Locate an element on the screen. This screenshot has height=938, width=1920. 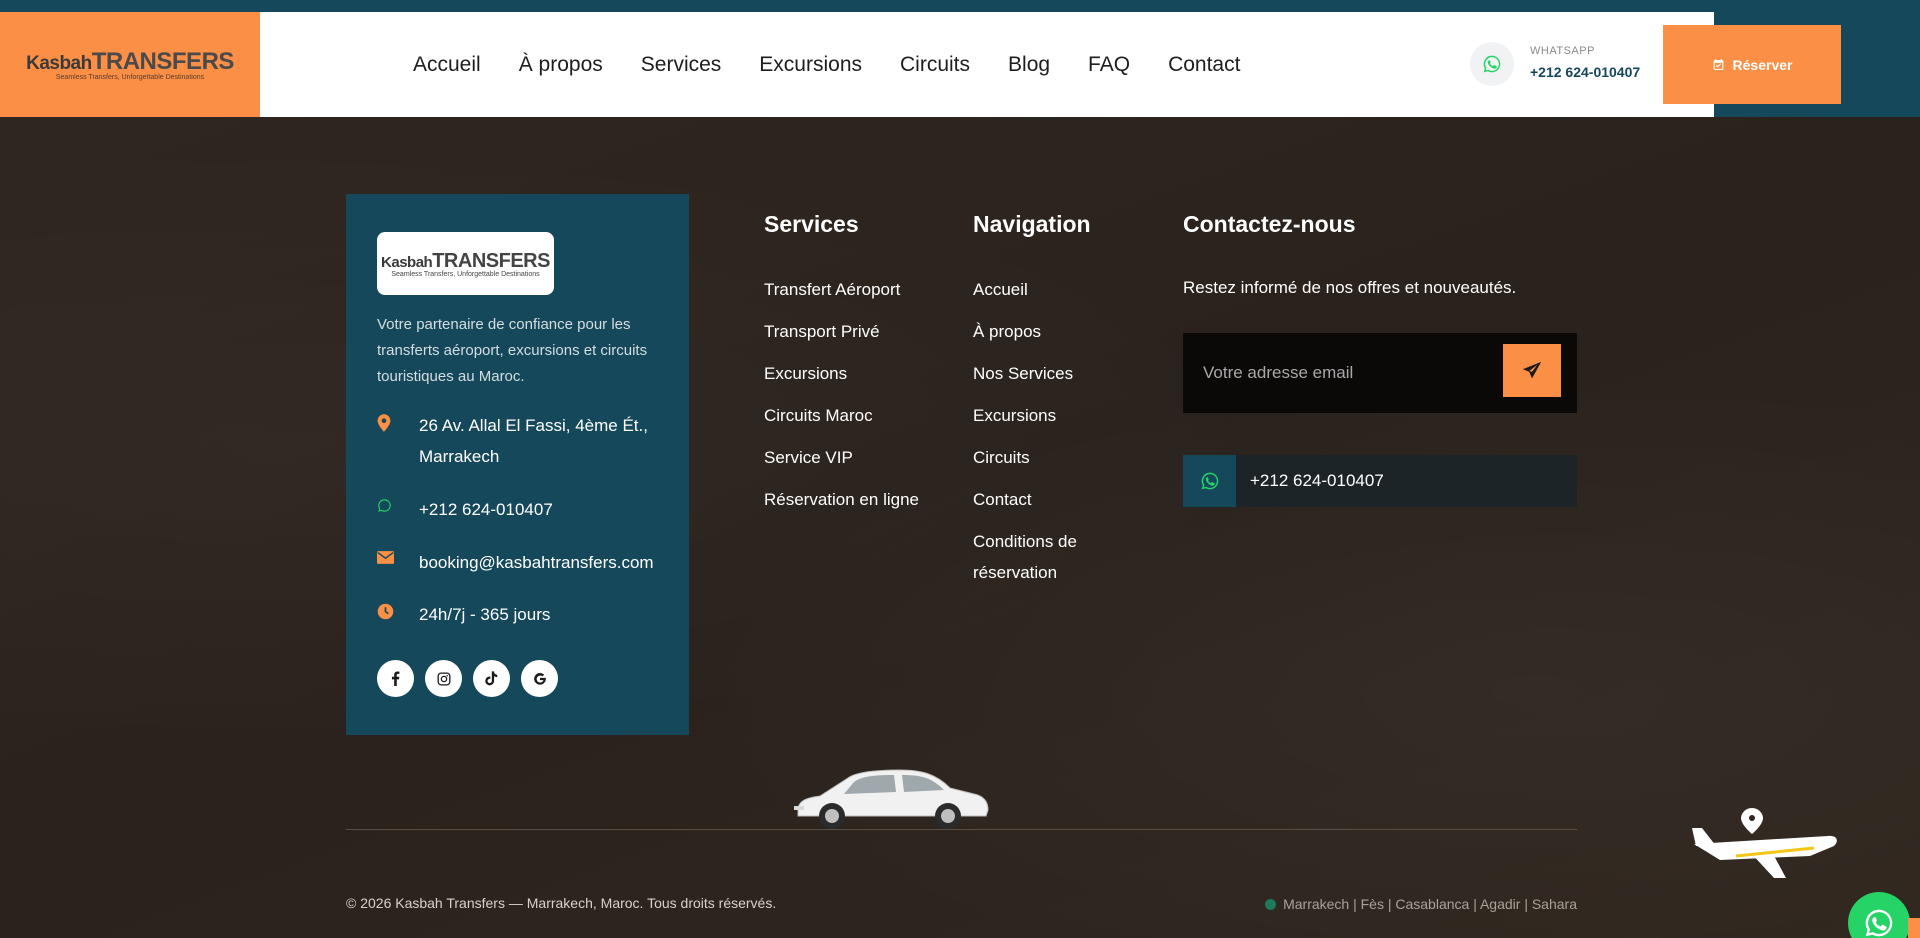
nav-a-propos: À propos is located at coordinates (561, 65).